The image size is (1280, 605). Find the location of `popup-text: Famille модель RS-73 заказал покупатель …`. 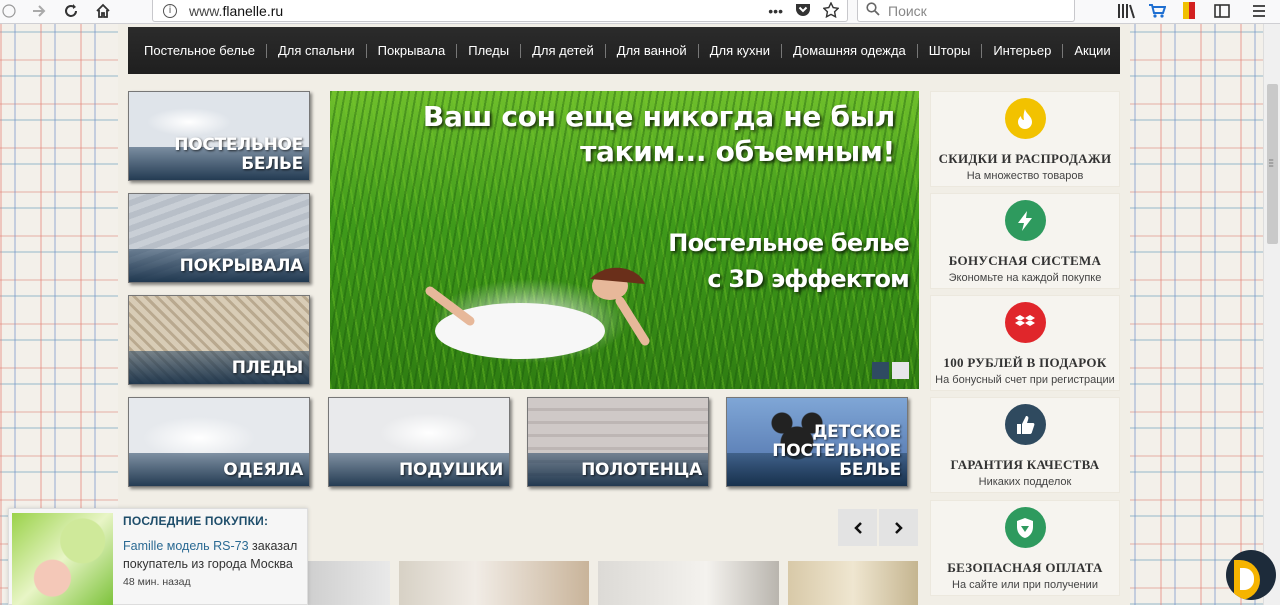

popup-text: Famille модель RS-73 заказал покупатель … is located at coordinates (210, 555).